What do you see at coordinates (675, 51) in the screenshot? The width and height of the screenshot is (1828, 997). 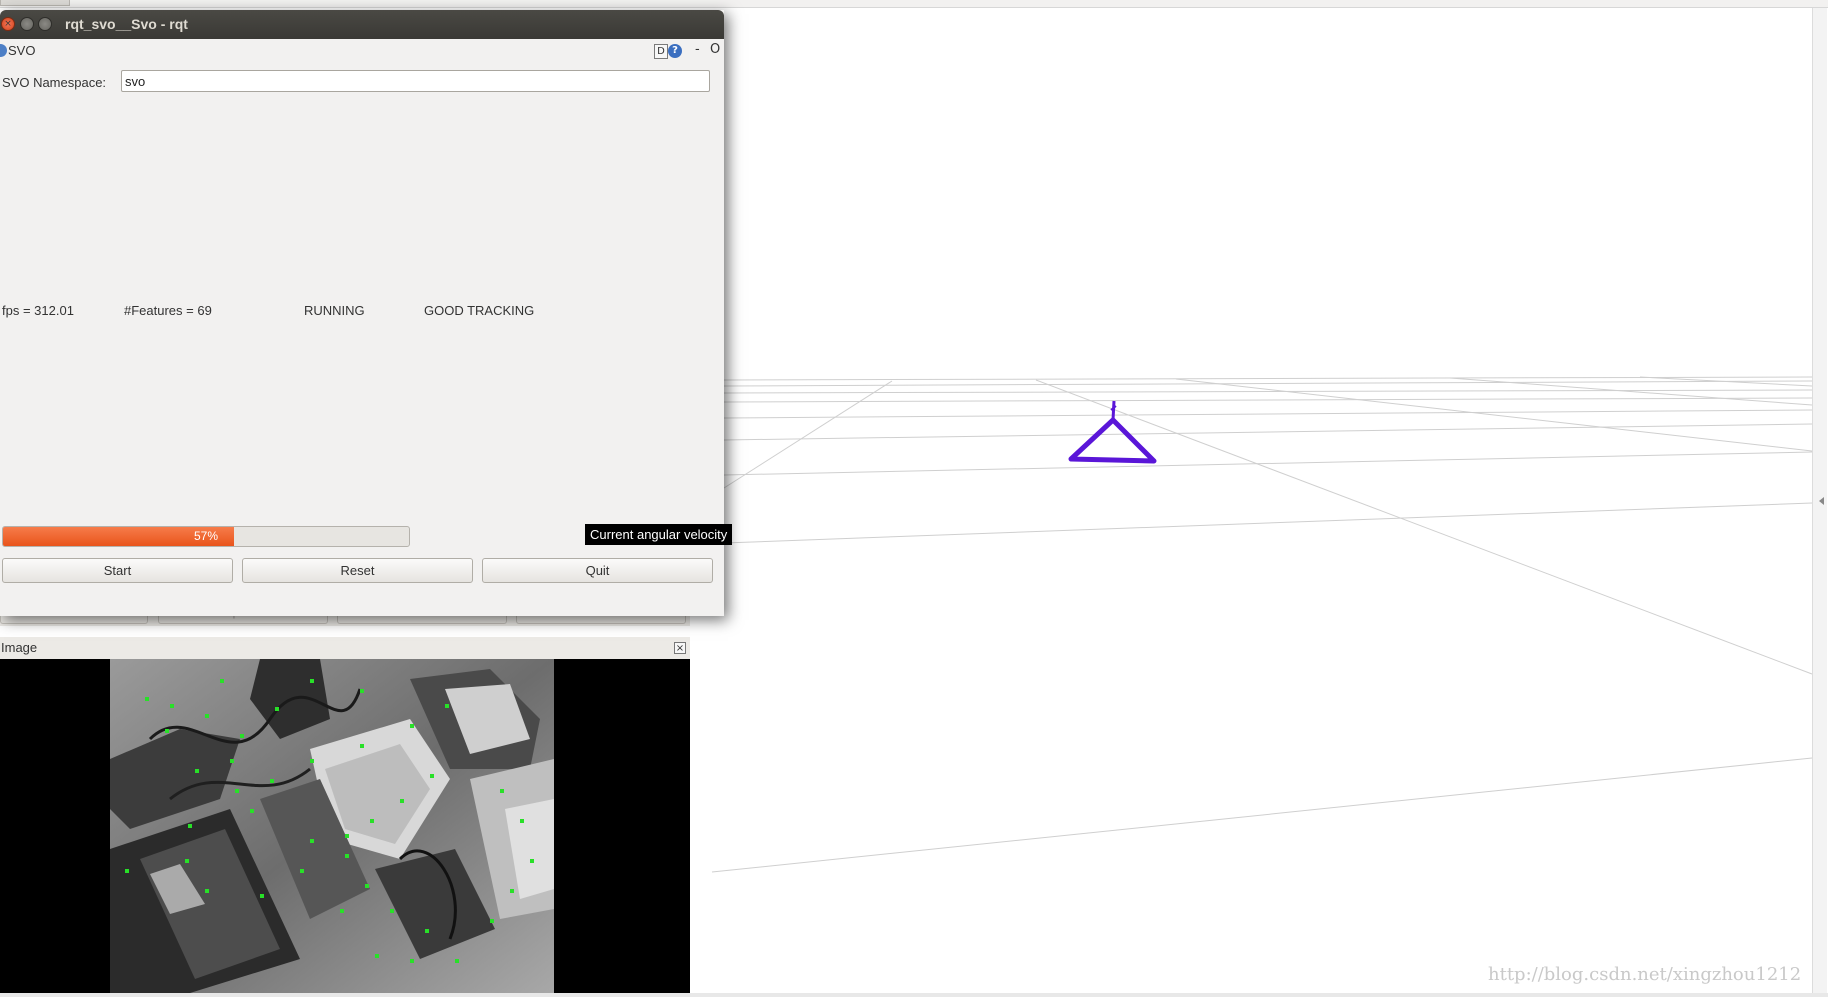 I see `help-icon: ?` at bounding box center [675, 51].